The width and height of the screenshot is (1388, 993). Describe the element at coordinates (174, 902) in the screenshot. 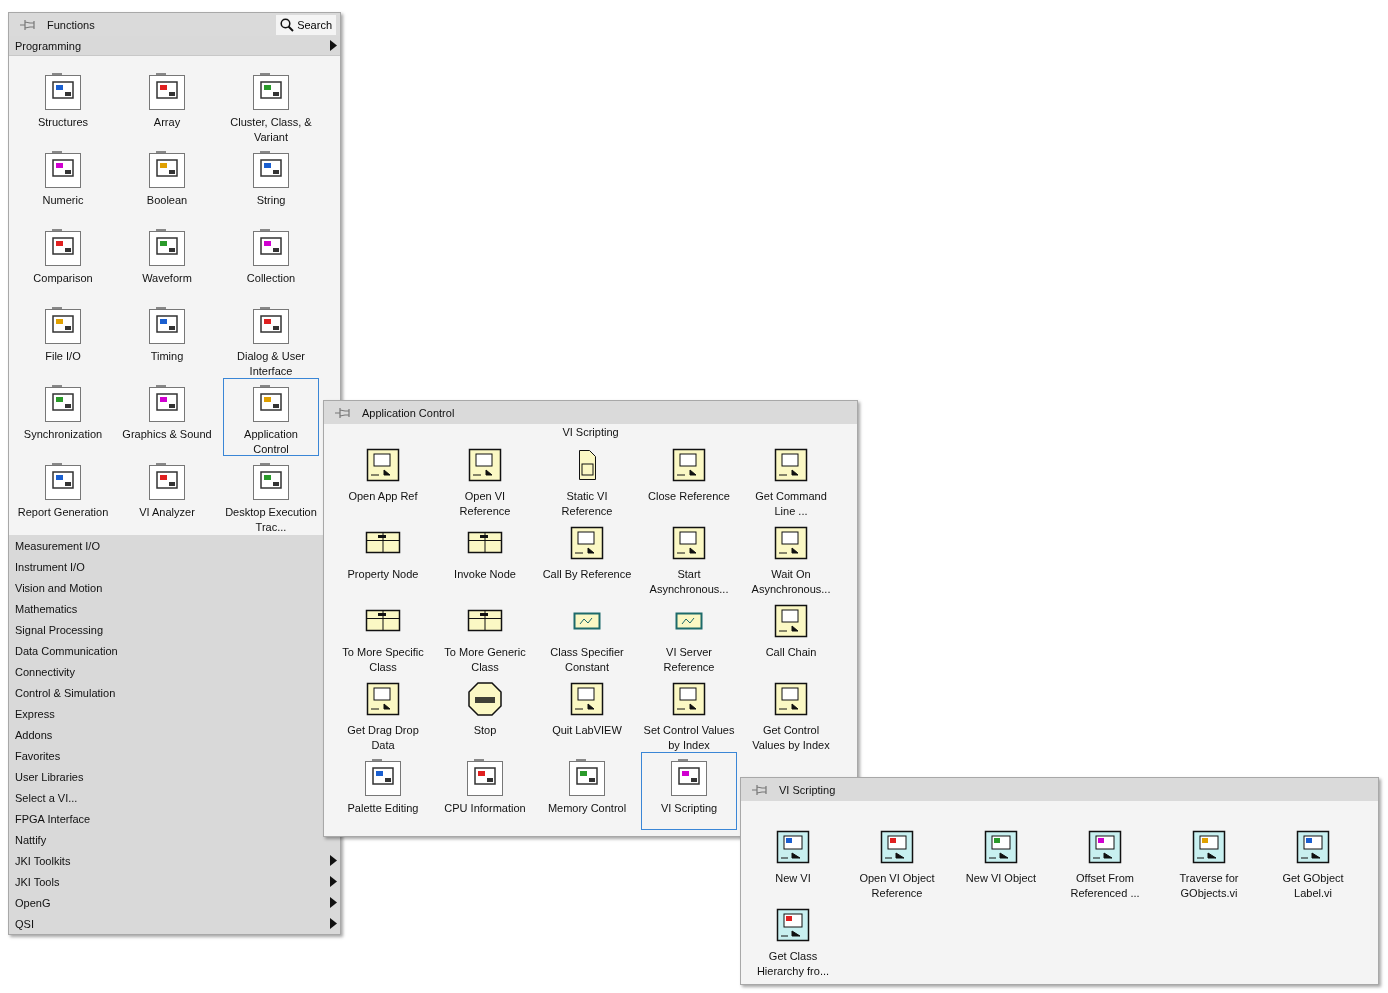

I see `category-row: OpenG` at that location.